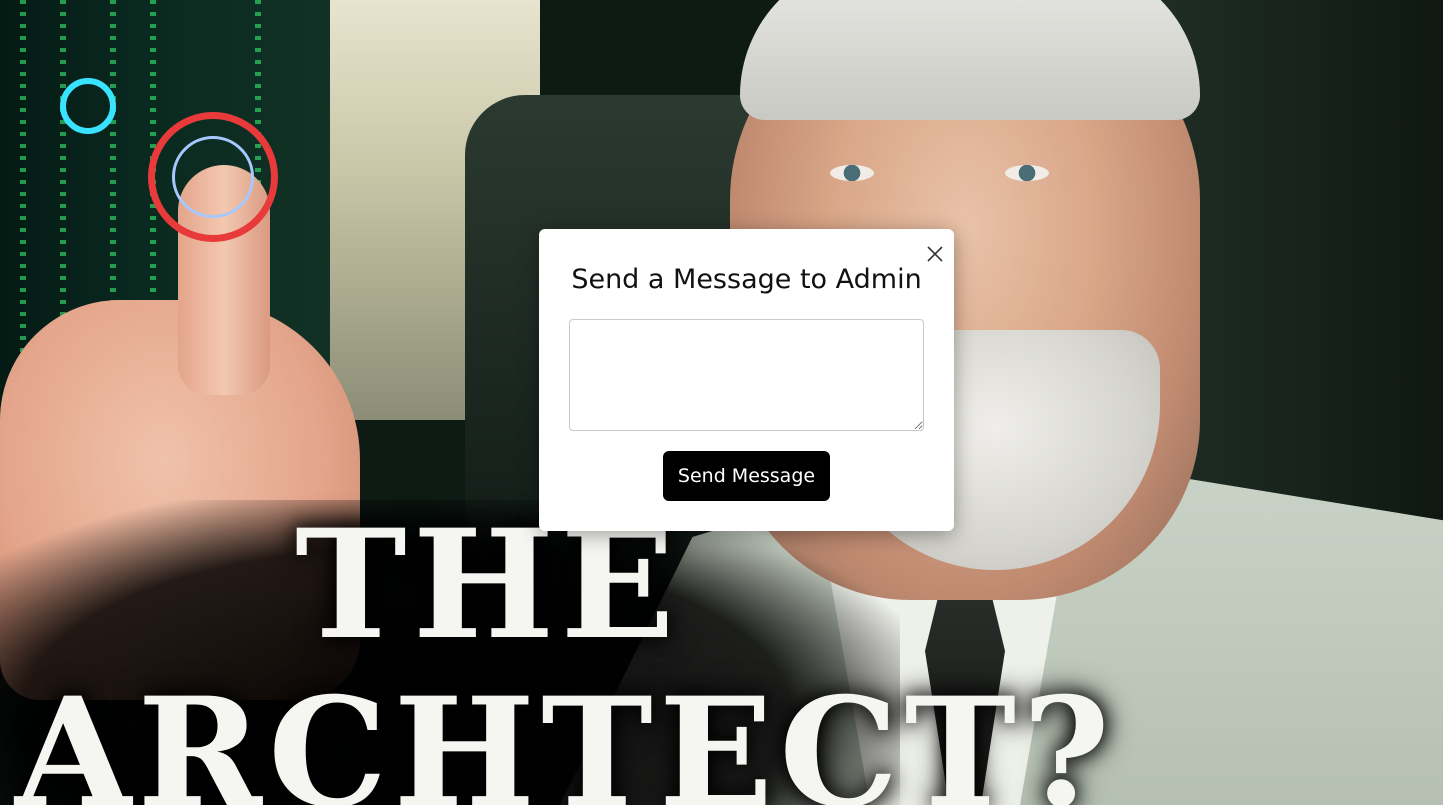 This screenshot has height=805, width=1443. I want to click on background-eye-left, so click(852, 173).